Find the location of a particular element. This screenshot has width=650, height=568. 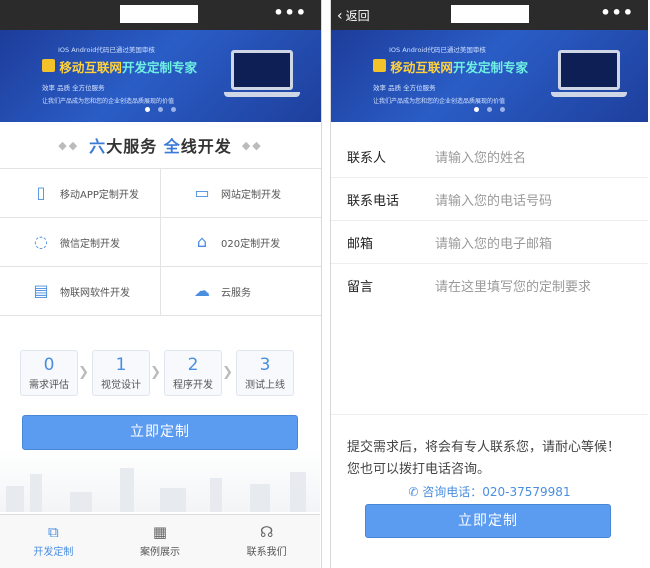

service-cloud: ☁ 云服务 is located at coordinates (241, 291).